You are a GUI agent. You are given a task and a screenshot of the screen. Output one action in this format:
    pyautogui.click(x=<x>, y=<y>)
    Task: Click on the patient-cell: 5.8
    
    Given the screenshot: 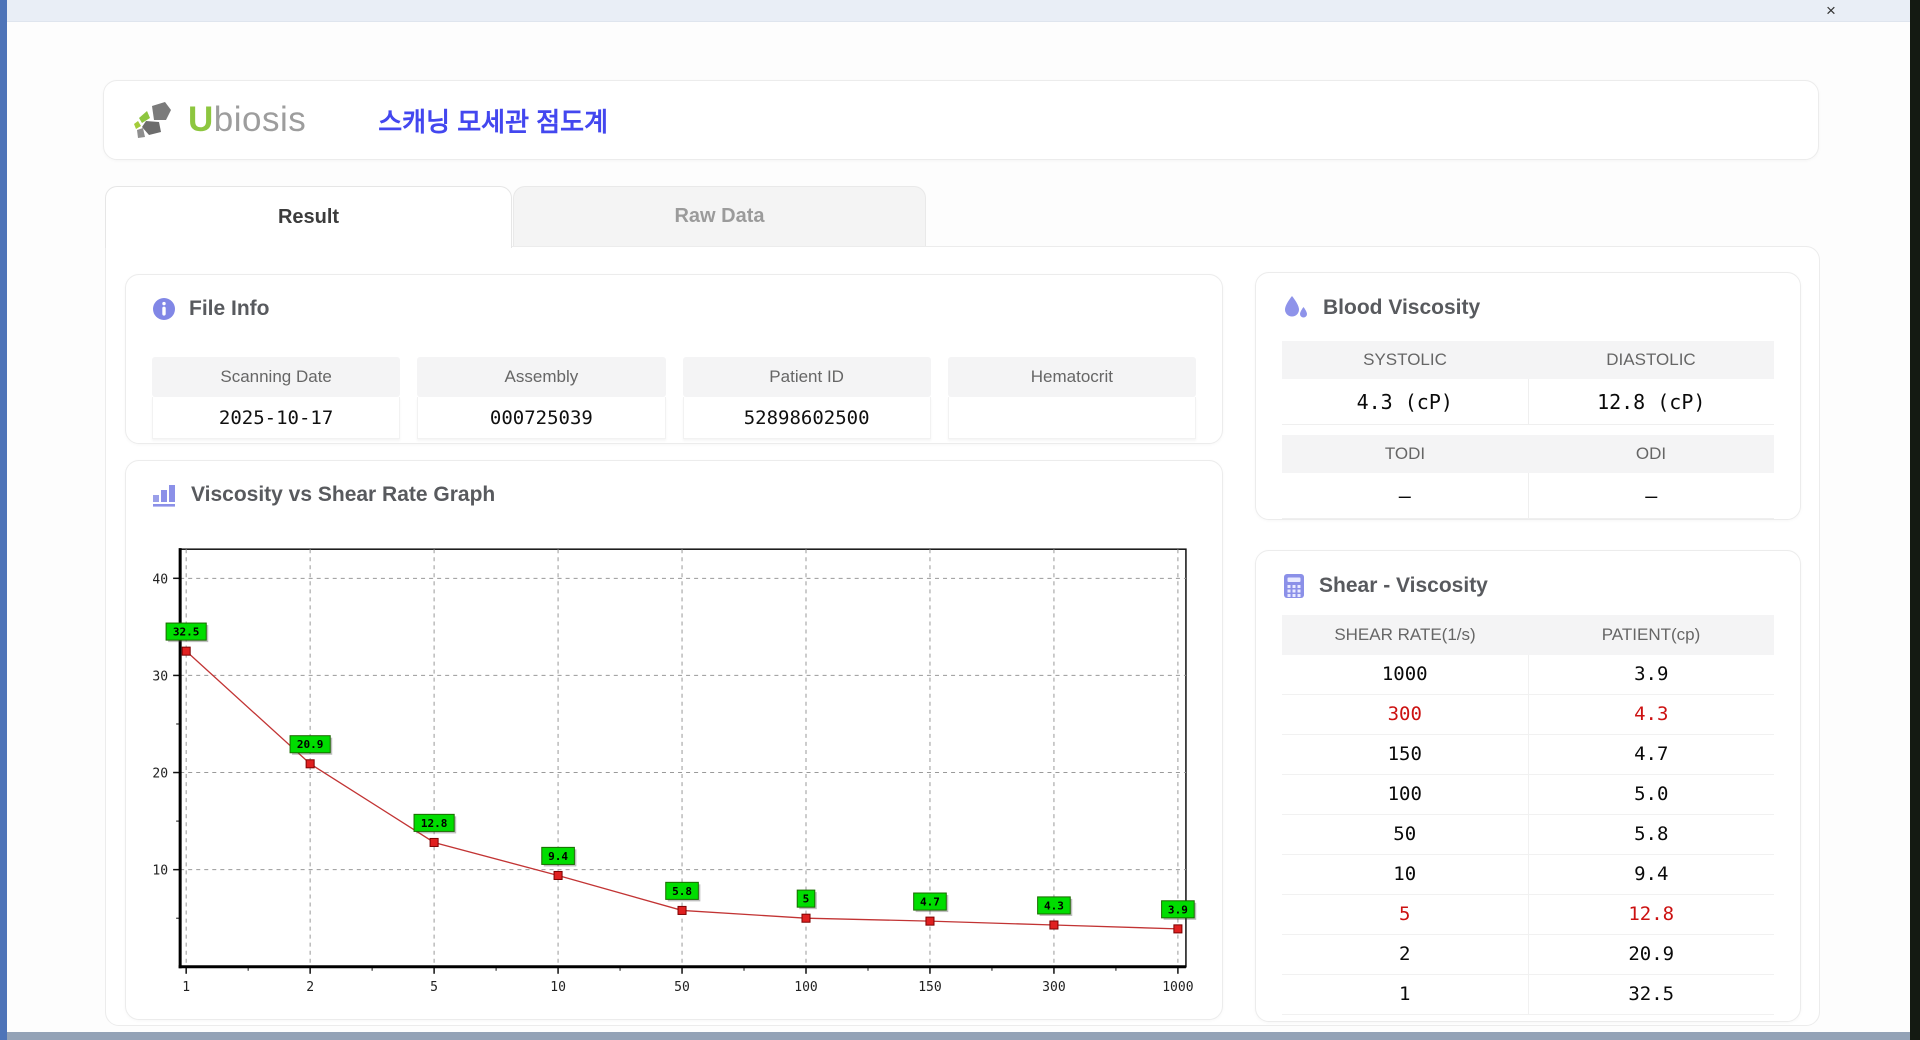 What is the action you would take?
    pyautogui.click(x=1651, y=834)
    